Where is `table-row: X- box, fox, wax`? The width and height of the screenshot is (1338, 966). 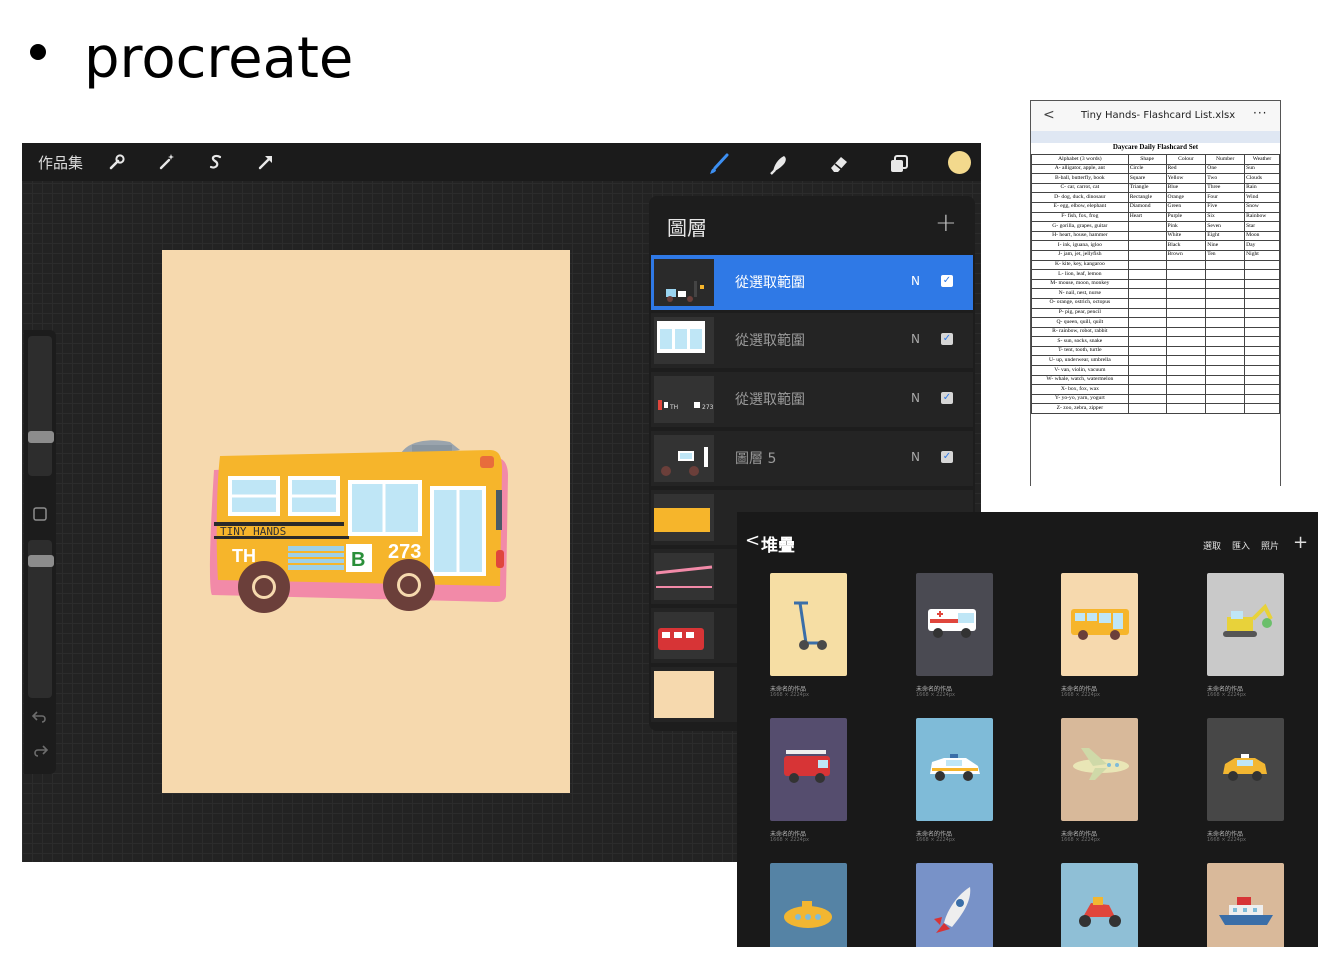 table-row: X- box, fox, wax is located at coordinates (1155, 389).